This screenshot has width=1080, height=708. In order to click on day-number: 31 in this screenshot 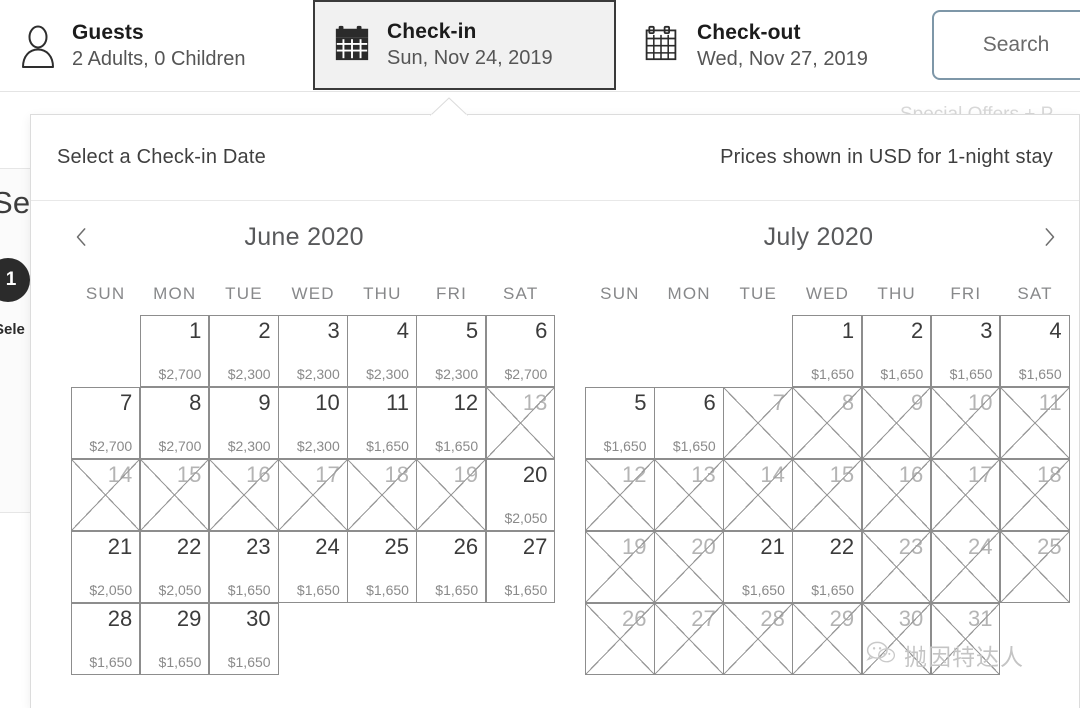, I will do `click(980, 618)`.